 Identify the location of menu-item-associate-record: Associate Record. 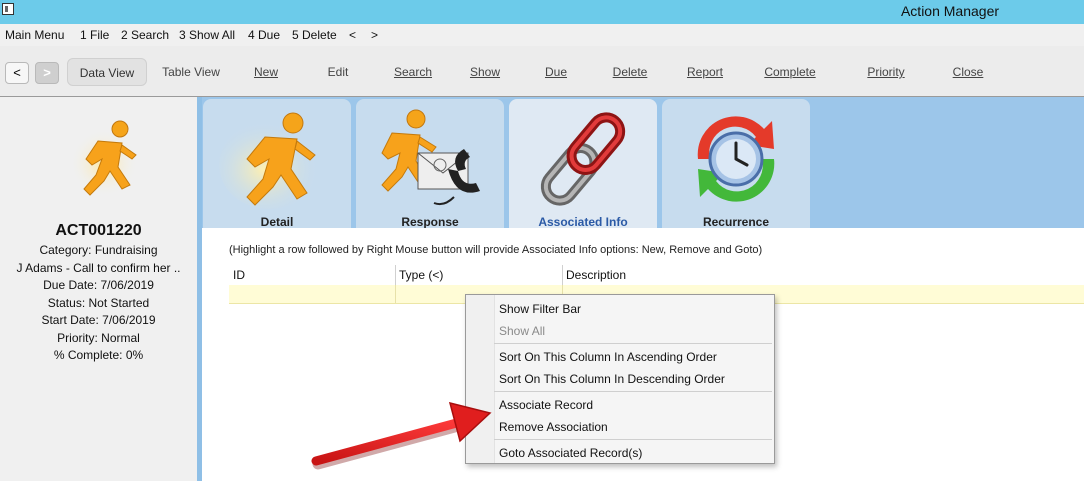
(546, 405).